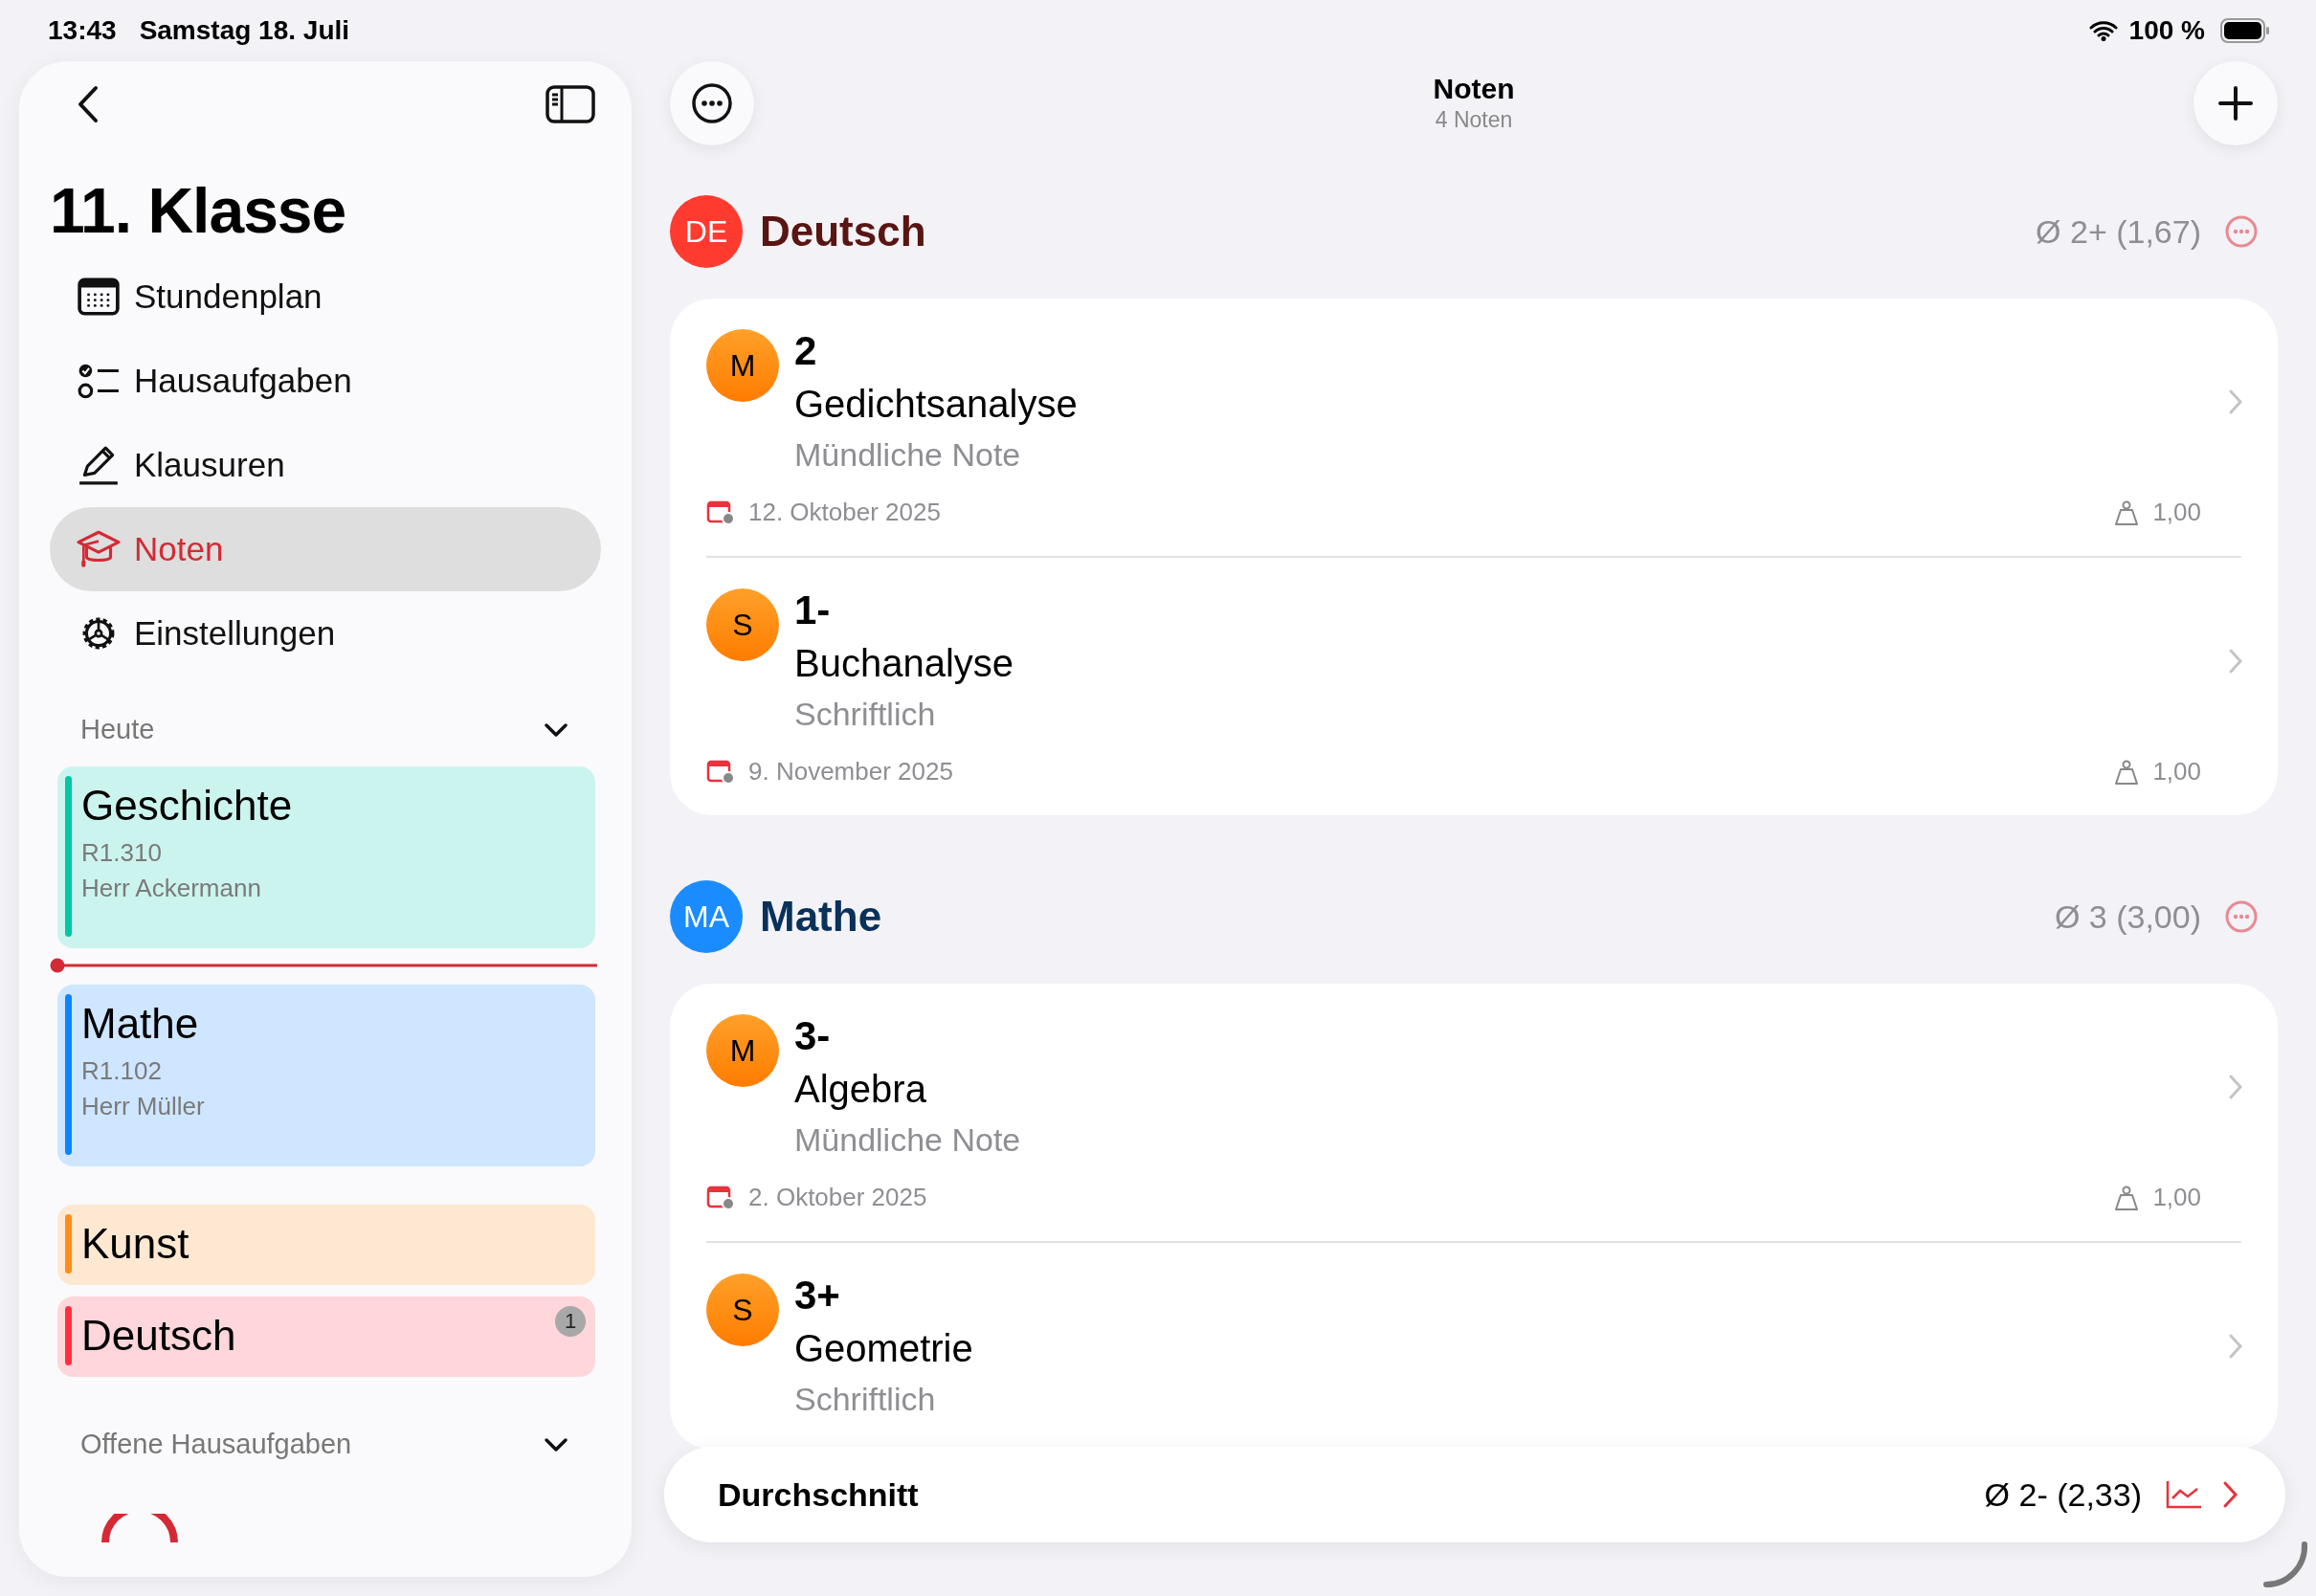 Image resolution: width=2316 pixels, height=1596 pixels. Describe the element at coordinates (2167, 31) in the screenshot. I see `battery-percent: 100 %` at that location.